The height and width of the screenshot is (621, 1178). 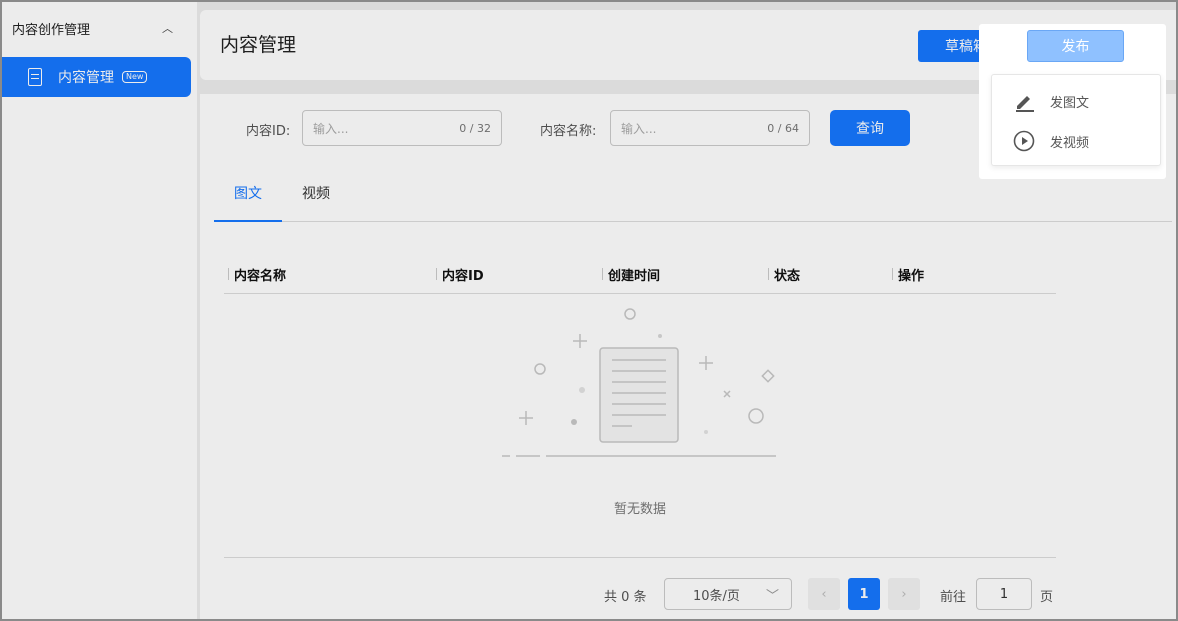 I want to click on menu-item-label: 发视频, so click(x=1070, y=143).